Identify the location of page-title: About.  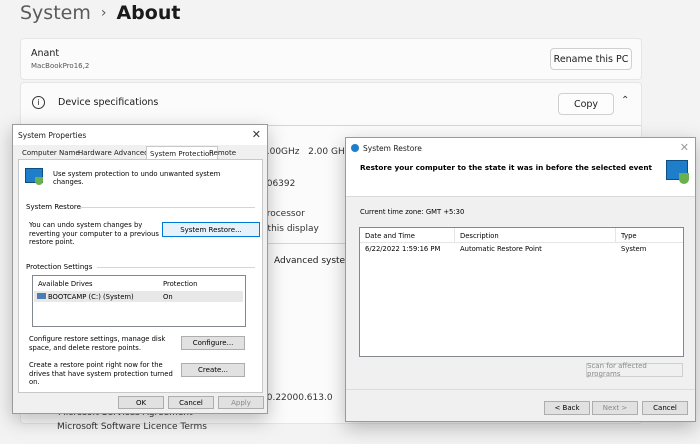
(148, 13).